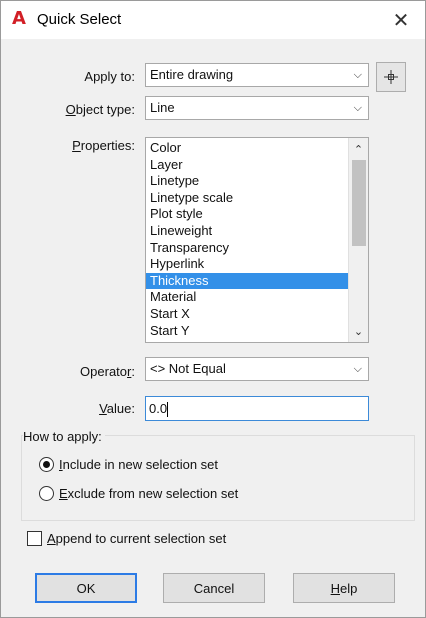 The height and width of the screenshot is (618, 426). I want to click on ok-button: OK, so click(86, 588).